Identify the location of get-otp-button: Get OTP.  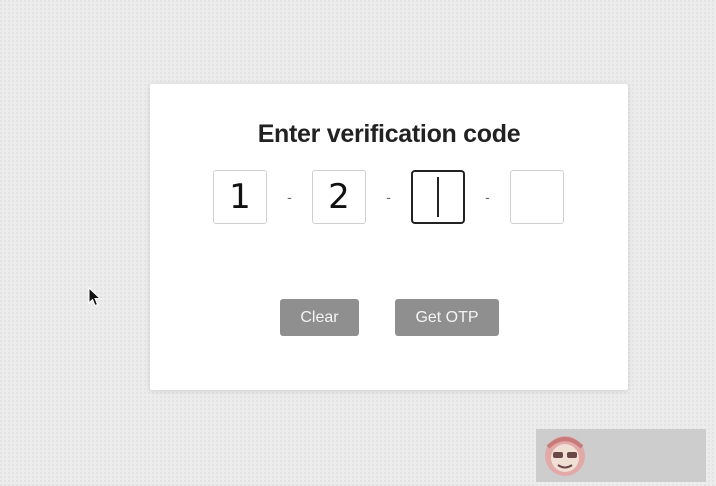
(447, 317).